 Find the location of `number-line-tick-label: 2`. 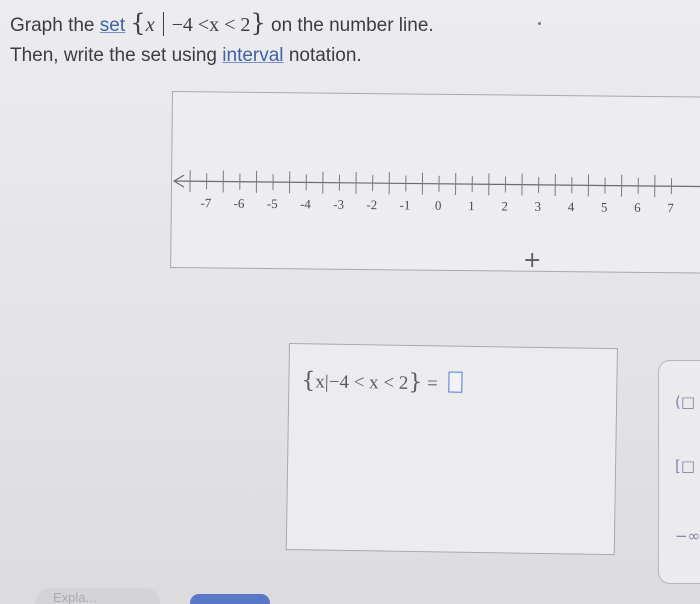

number-line-tick-label: 2 is located at coordinates (504, 205).